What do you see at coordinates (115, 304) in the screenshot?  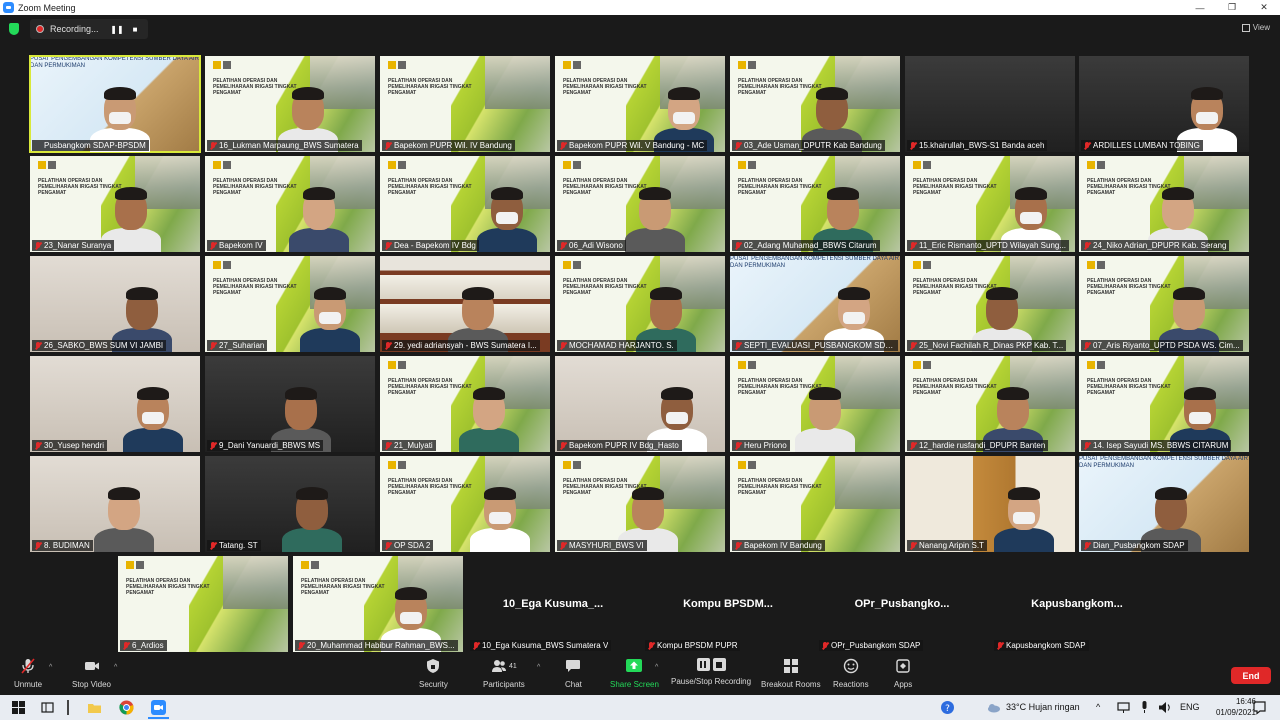 I see `video-tile: 26_SABKO_BWS SUM VI JAMBI` at bounding box center [115, 304].